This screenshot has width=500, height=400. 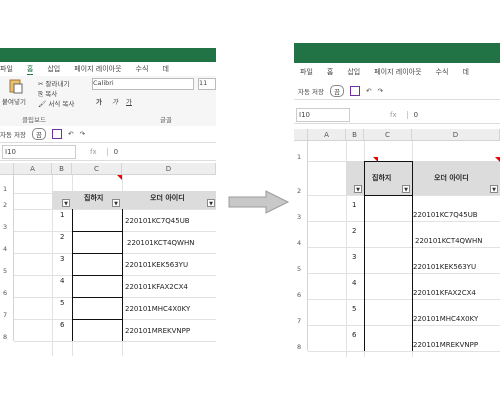 I want to click on underline-button: 가, so click(x=129, y=101).